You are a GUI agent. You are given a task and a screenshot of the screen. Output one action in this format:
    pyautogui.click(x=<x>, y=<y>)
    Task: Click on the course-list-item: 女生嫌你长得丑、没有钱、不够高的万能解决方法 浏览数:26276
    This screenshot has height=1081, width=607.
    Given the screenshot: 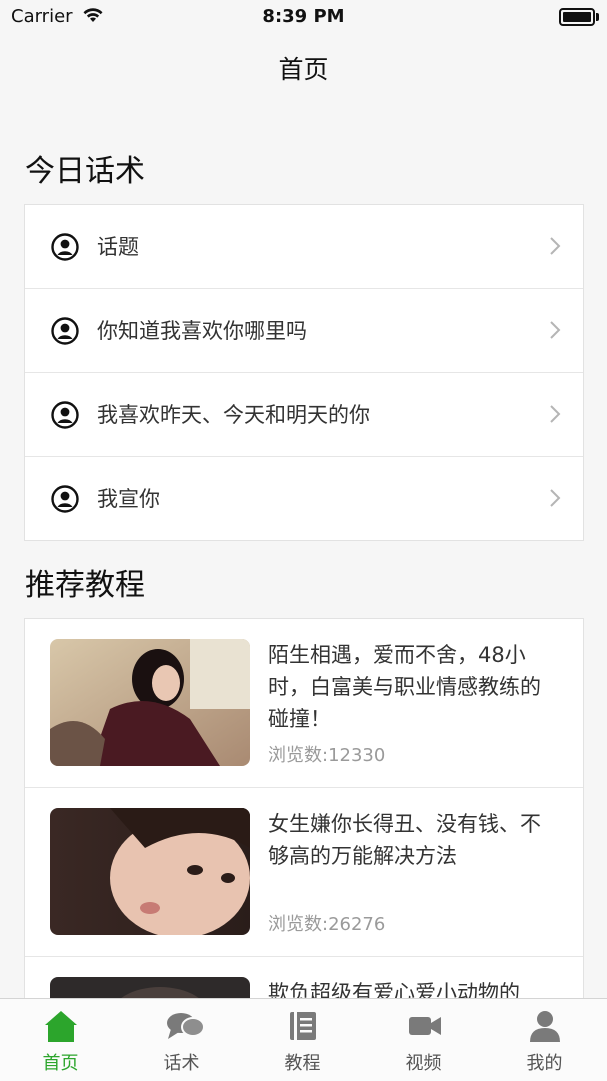 What is the action you would take?
    pyautogui.click(x=304, y=872)
    